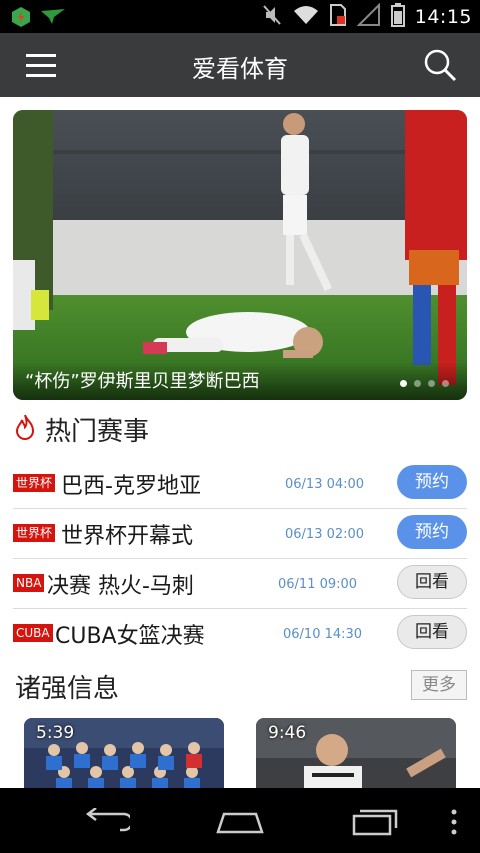 The width and height of the screenshot is (480, 853). Describe the element at coordinates (439, 685) in the screenshot. I see `more-button: 更多` at that location.